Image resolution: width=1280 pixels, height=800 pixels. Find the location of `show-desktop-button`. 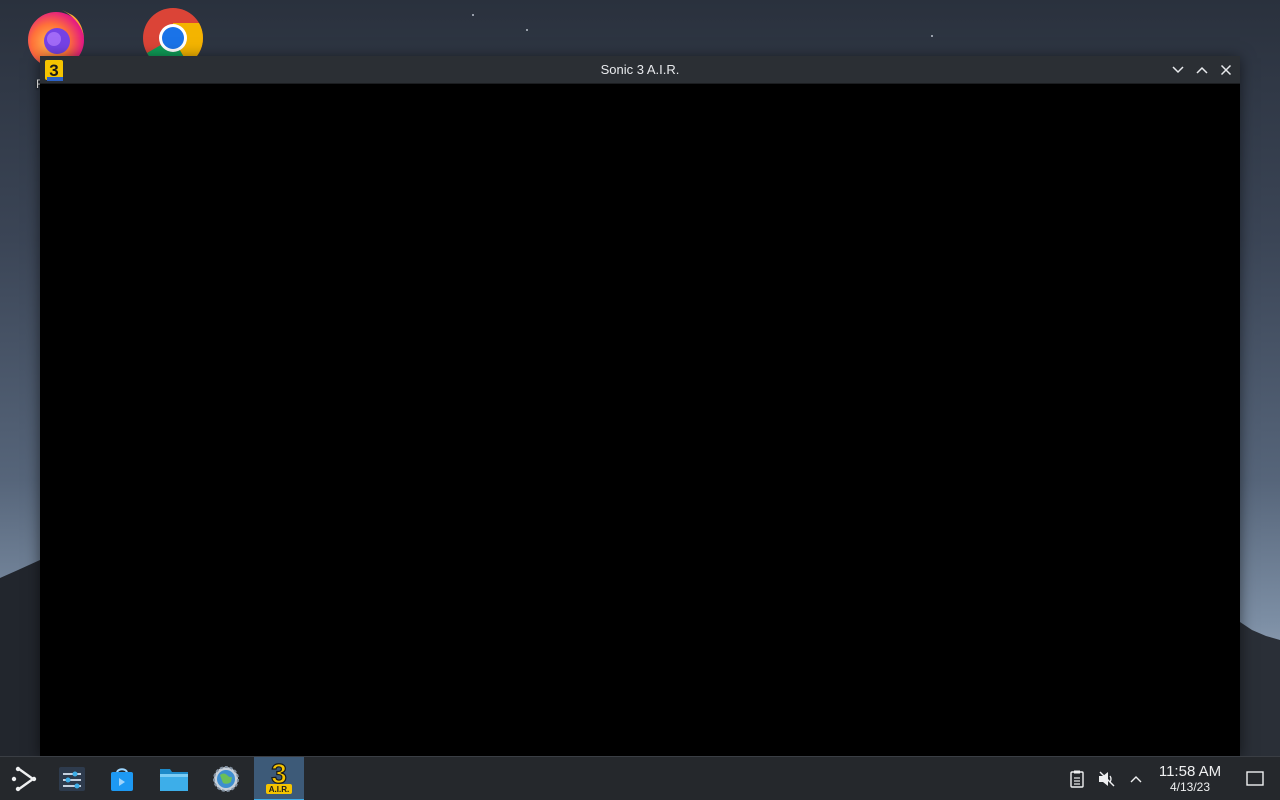

show-desktop-button is located at coordinates (1255, 779).